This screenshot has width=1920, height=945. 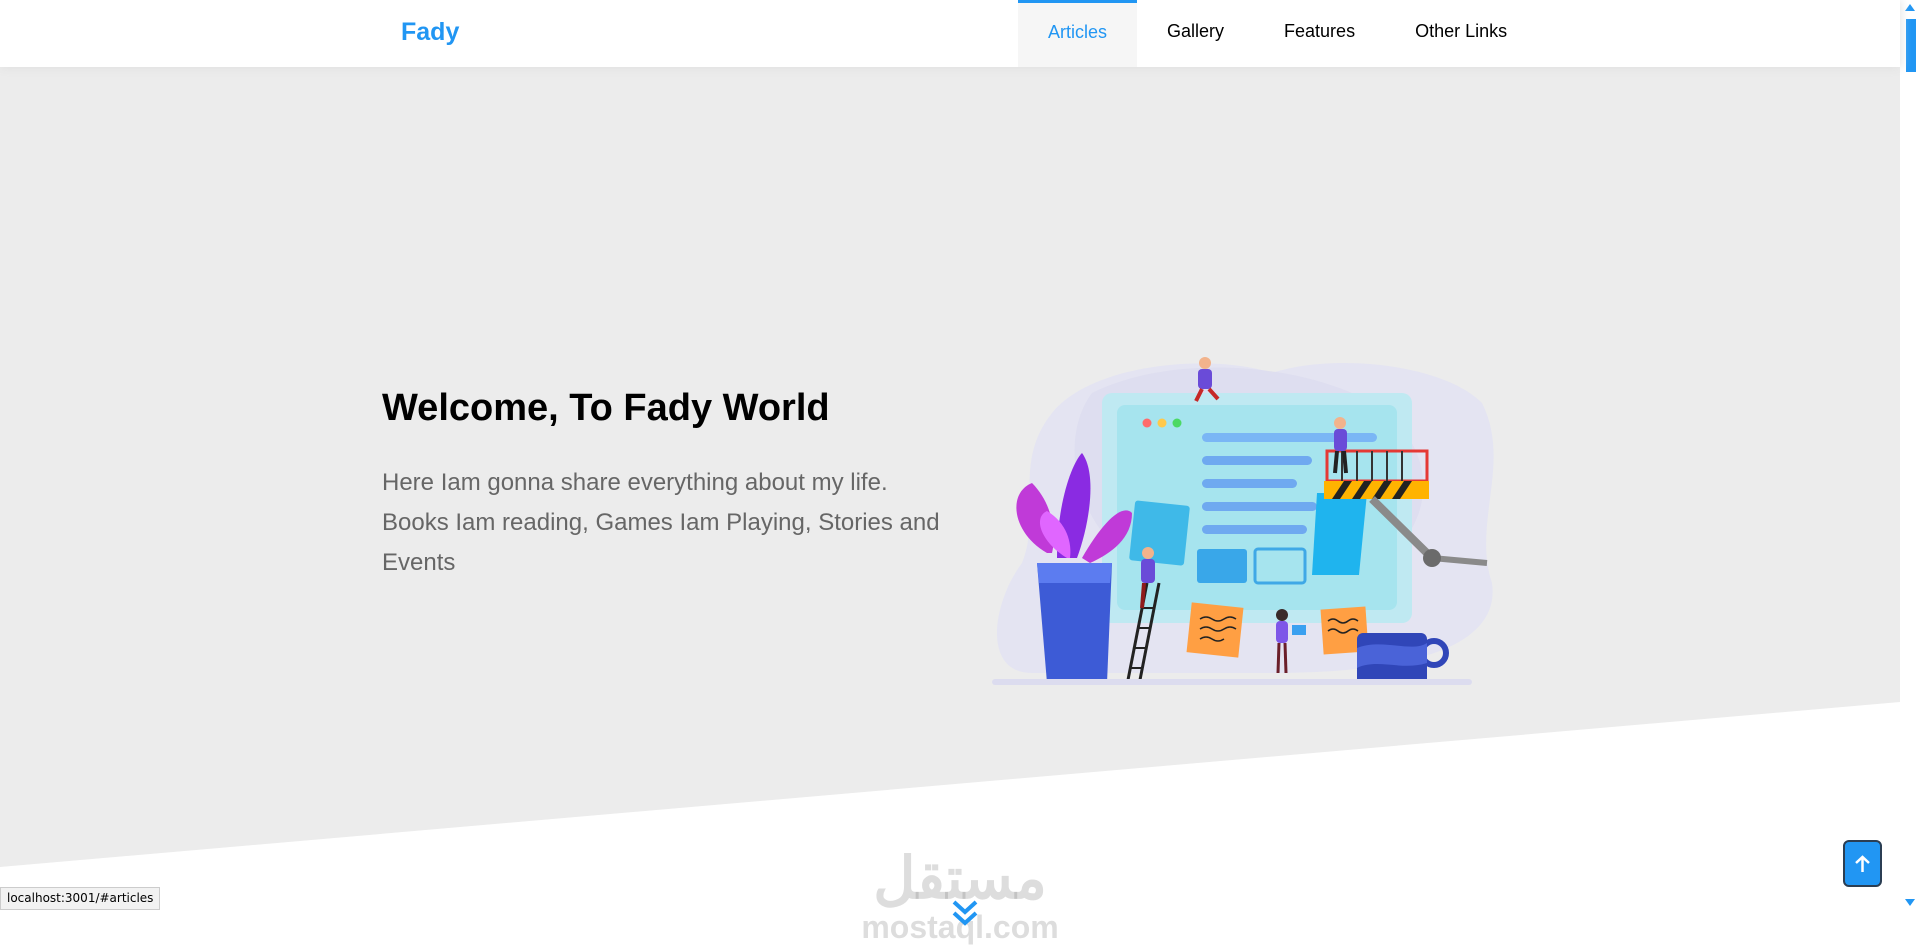 I want to click on webpage-construction-illustration, so click(x=1243, y=521).